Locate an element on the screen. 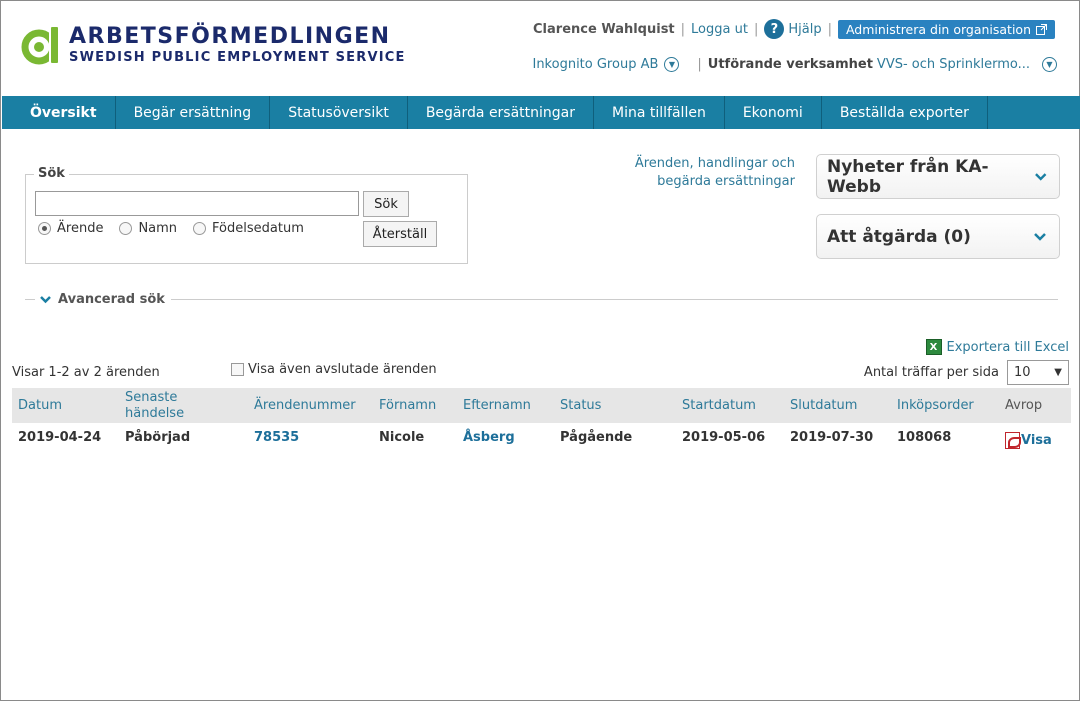  advanced-search-toggle: Avancerad sök is located at coordinates (541, 299).